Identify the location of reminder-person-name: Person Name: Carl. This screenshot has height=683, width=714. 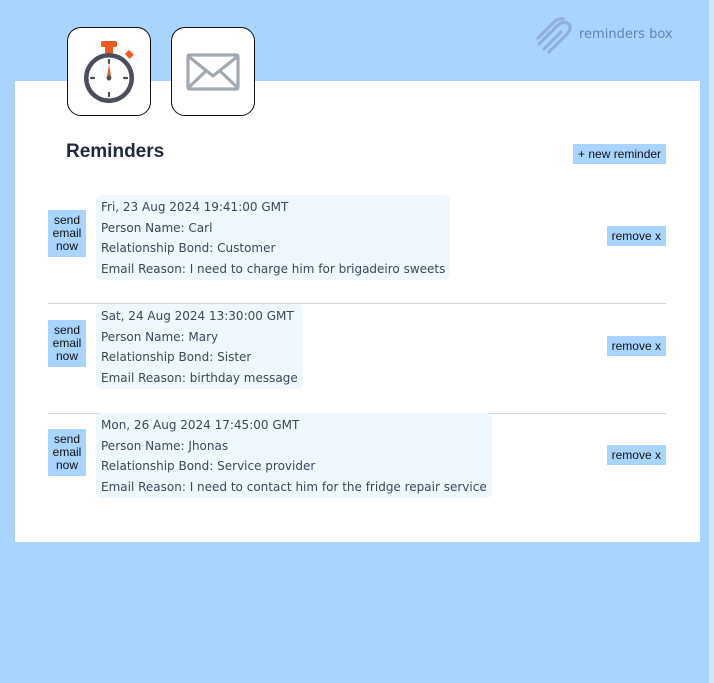
(157, 227).